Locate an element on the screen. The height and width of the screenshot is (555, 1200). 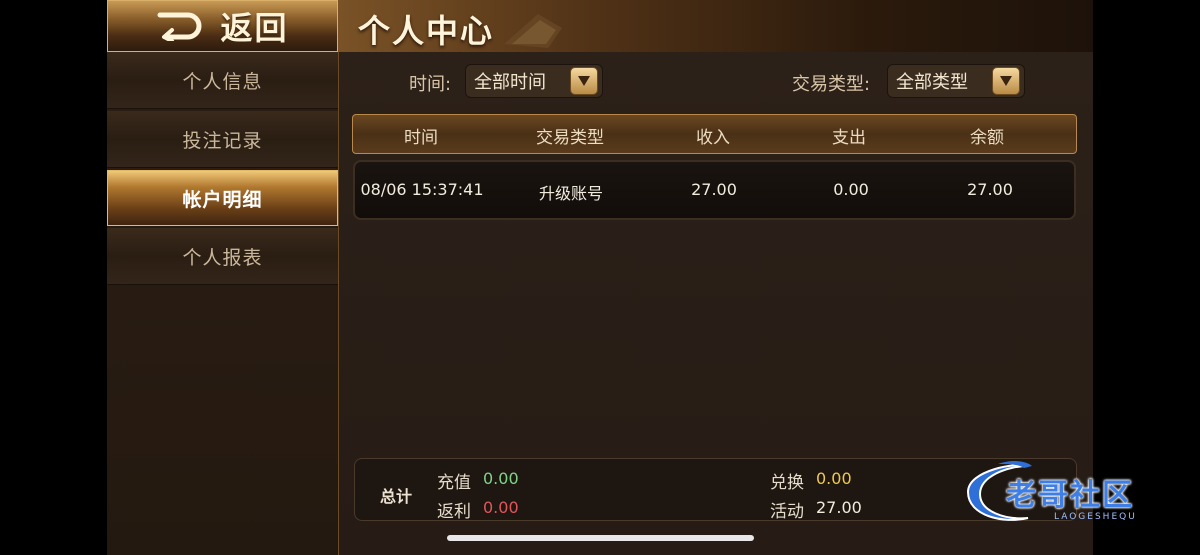
time-filter-value: 全部时间 is located at coordinates (510, 82).